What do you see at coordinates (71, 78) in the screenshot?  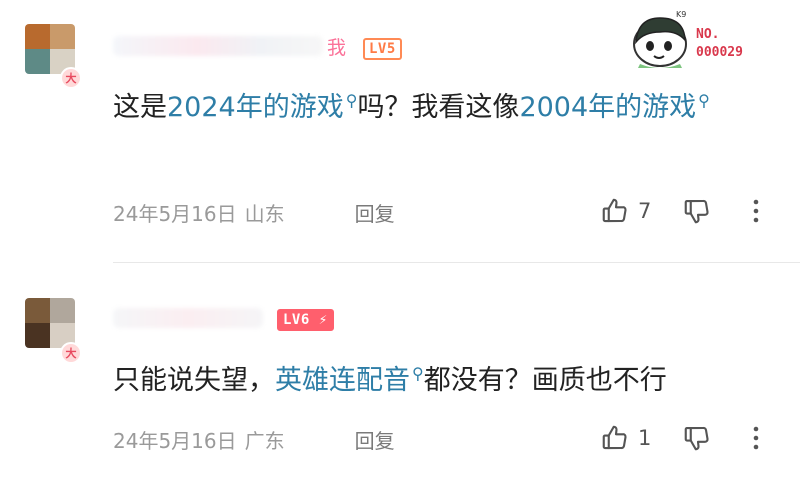 I see `vip-badge: 大` at bounding box center [71, 78].